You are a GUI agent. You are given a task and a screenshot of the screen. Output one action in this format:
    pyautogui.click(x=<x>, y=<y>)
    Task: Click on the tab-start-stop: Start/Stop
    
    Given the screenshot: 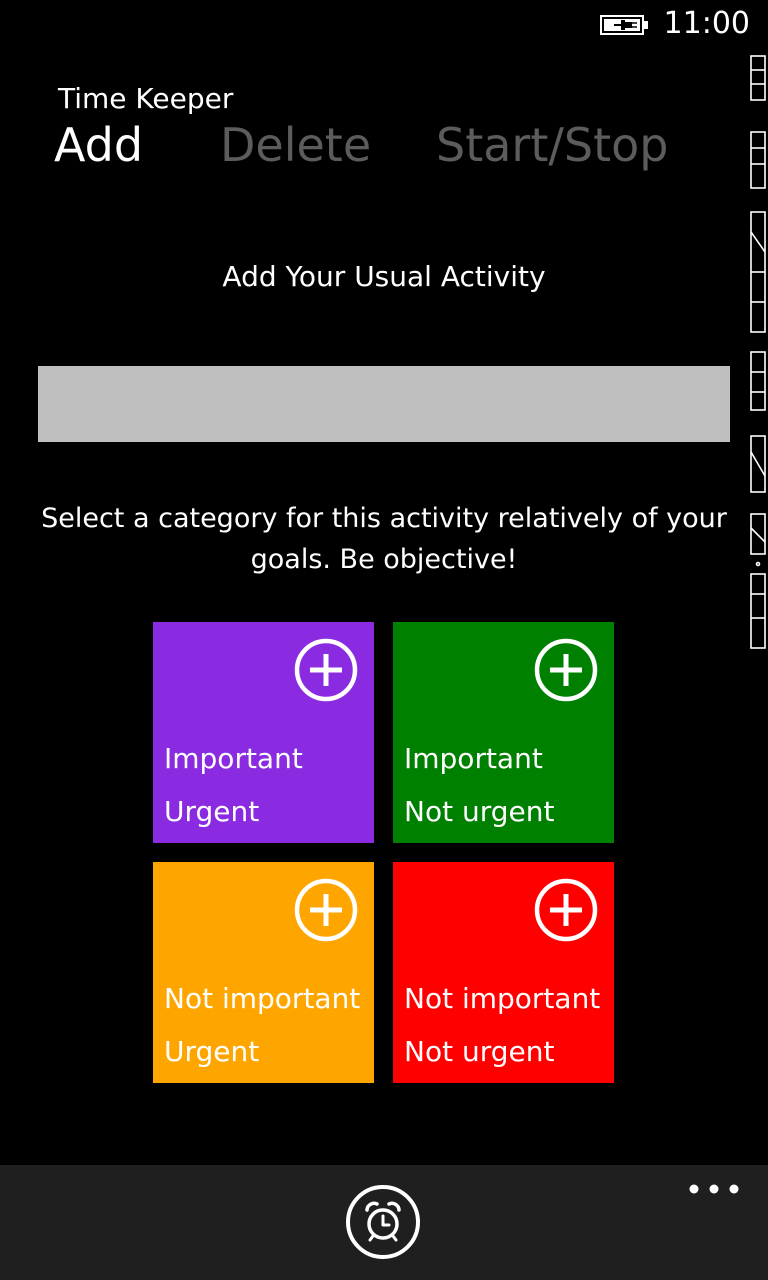 What is the action you would take?
    pyautogui.click(x=552, y=145)
    